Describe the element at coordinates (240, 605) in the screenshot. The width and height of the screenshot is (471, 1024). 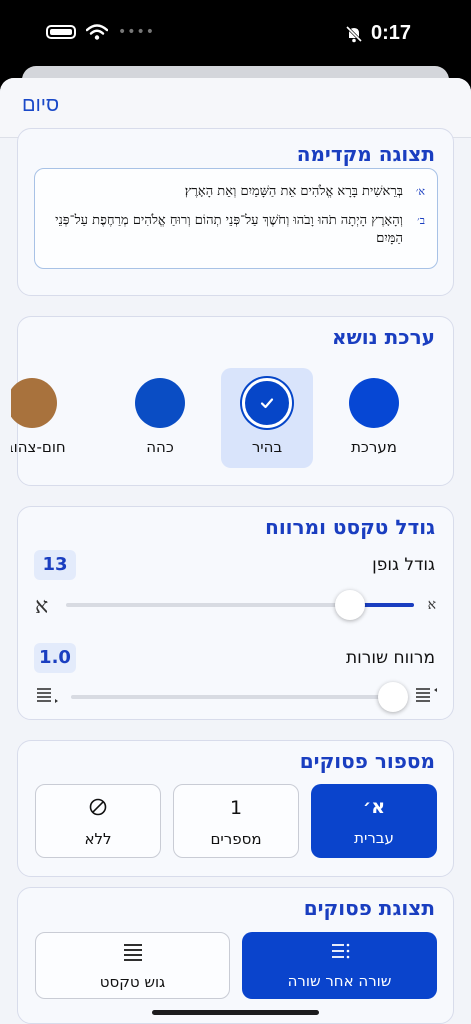
I see `font-size-slider` at that location.